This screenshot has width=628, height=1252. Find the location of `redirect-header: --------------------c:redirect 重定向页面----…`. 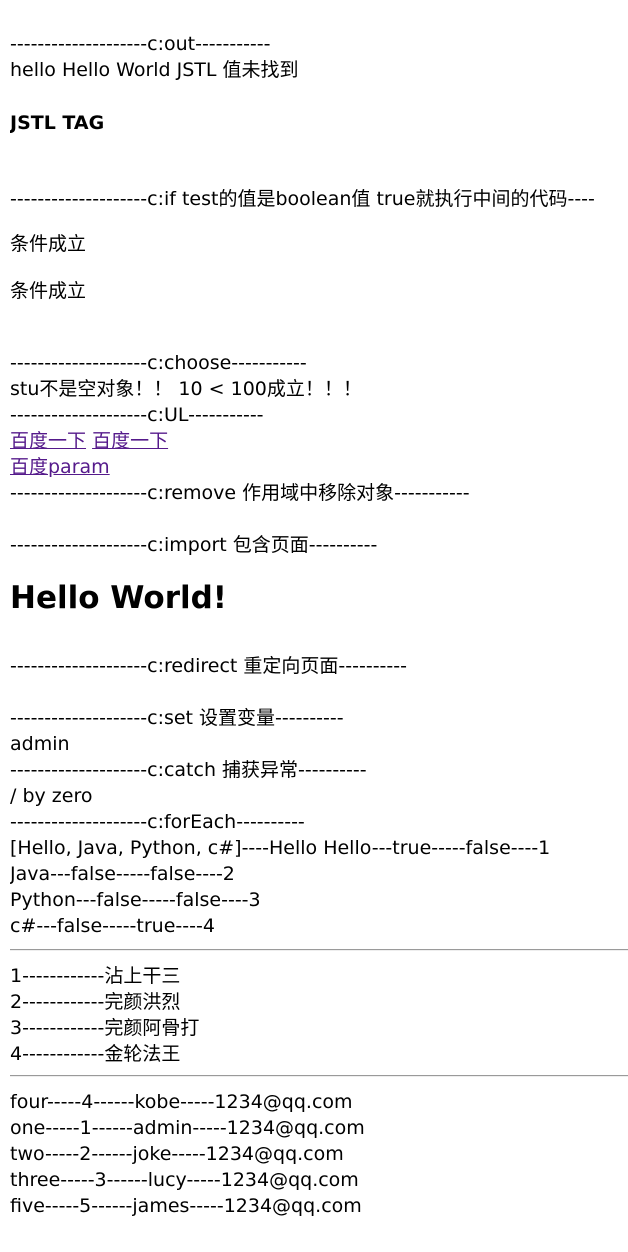

redirect-header: --------------------c:redirect 重定向页面----… is located at coordinates (208, 666).